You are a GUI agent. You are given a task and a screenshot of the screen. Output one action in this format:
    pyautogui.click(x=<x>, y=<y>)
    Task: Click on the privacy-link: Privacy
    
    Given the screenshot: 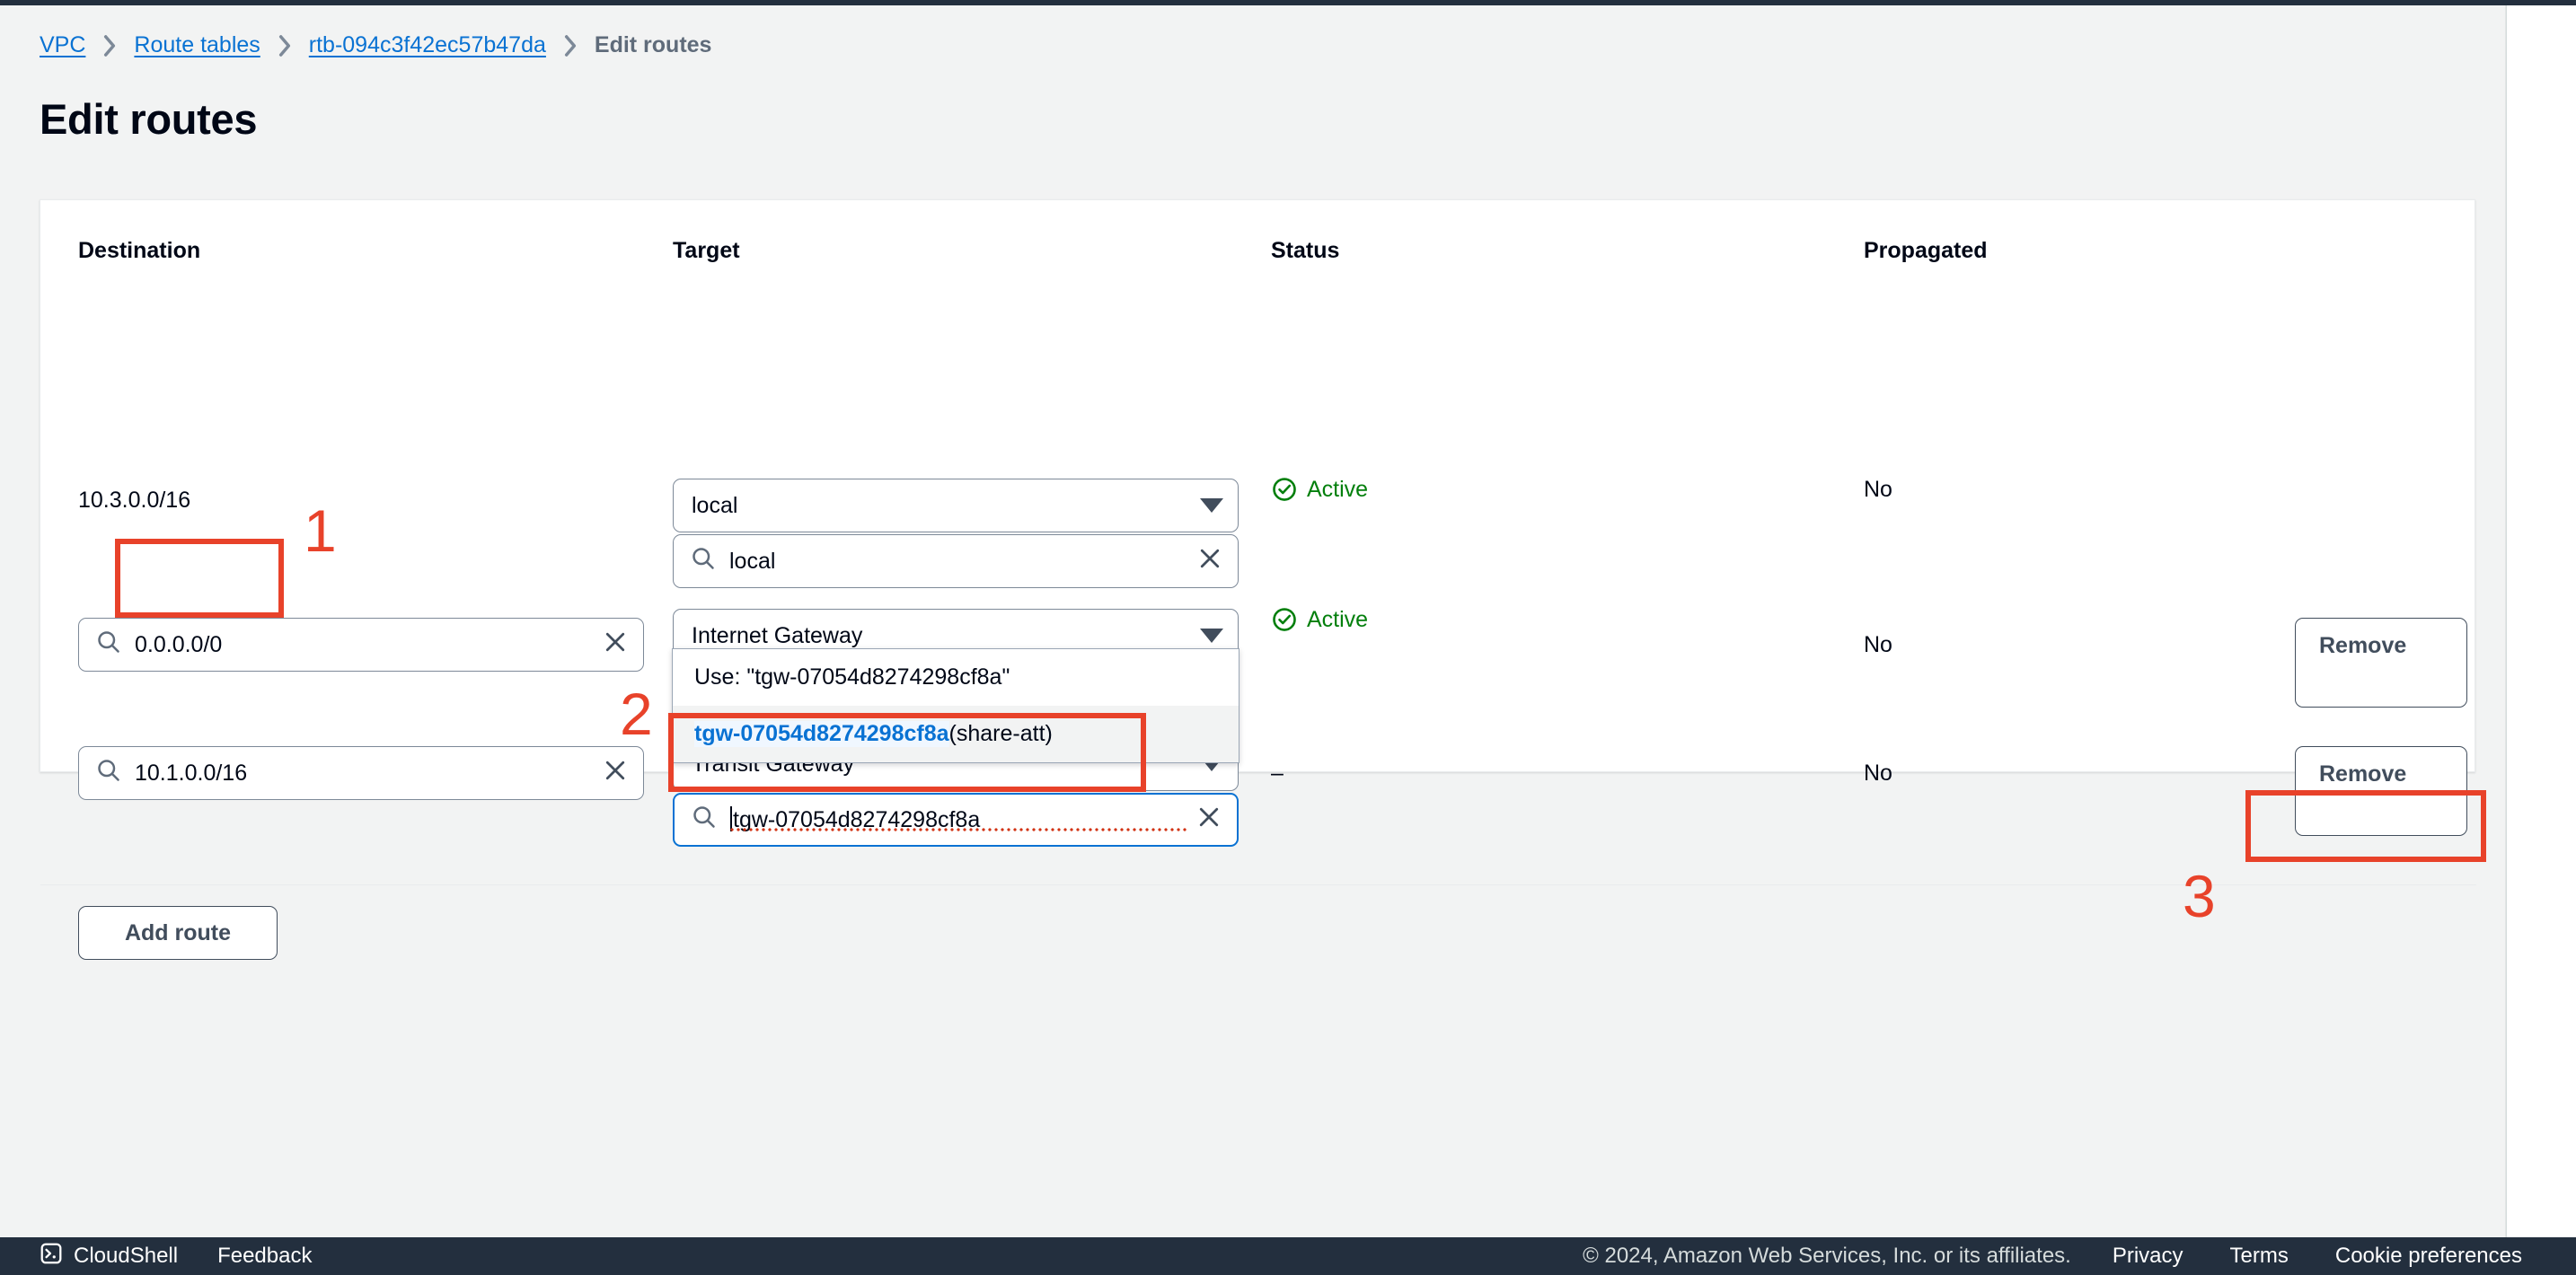 What is the action you would take?
    pyautogui.click(x=2148, y=1257)
    